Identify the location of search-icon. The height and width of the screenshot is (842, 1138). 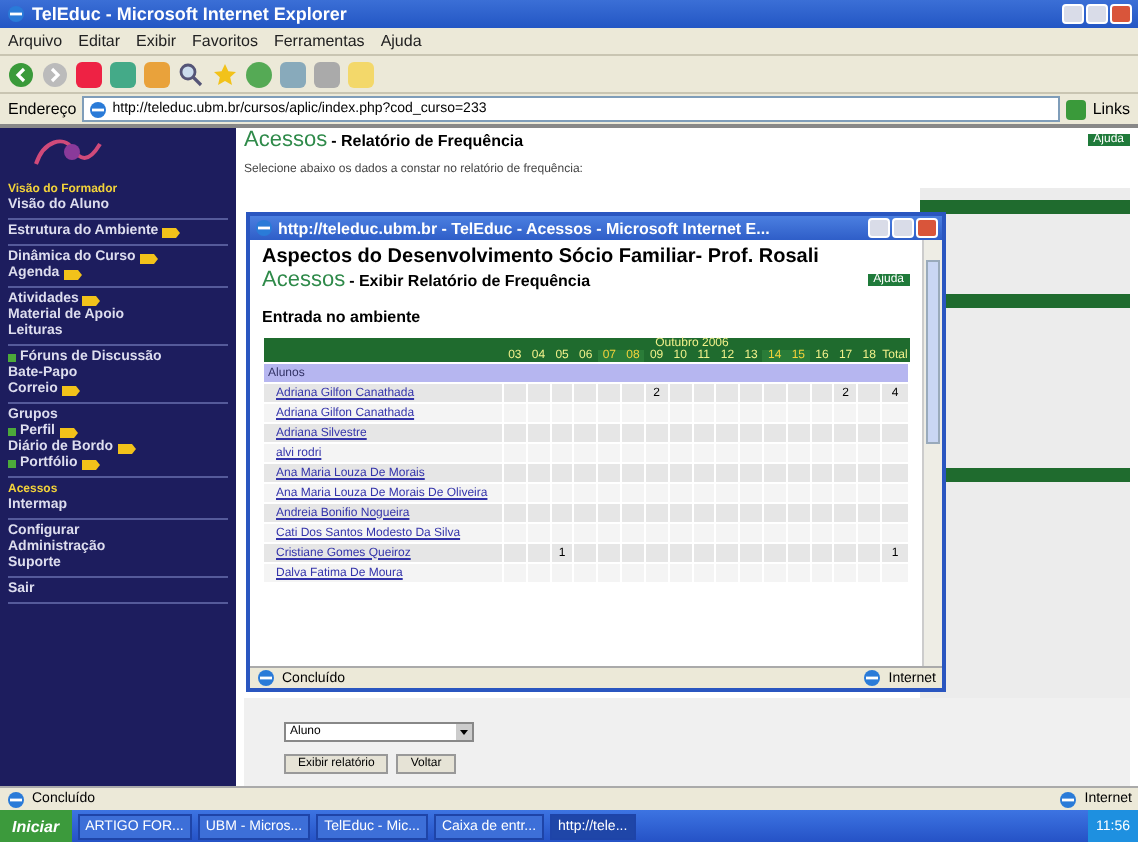
(191, 74).